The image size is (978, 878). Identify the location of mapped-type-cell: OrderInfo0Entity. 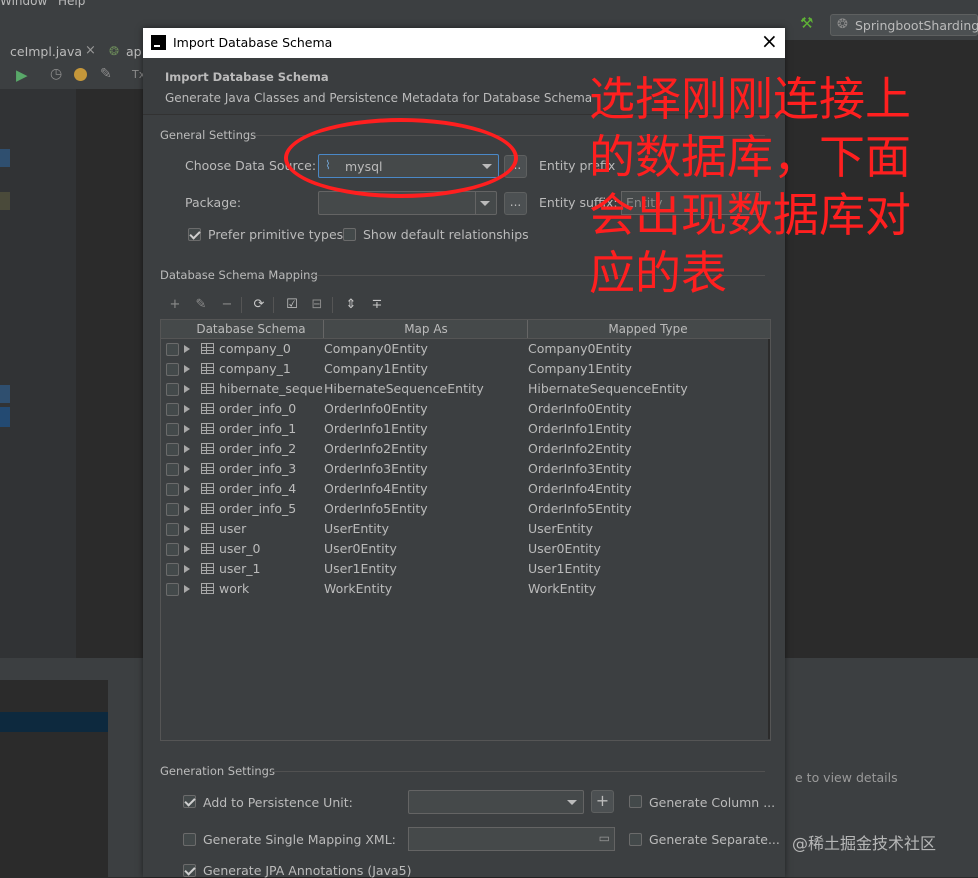
(647, 408).